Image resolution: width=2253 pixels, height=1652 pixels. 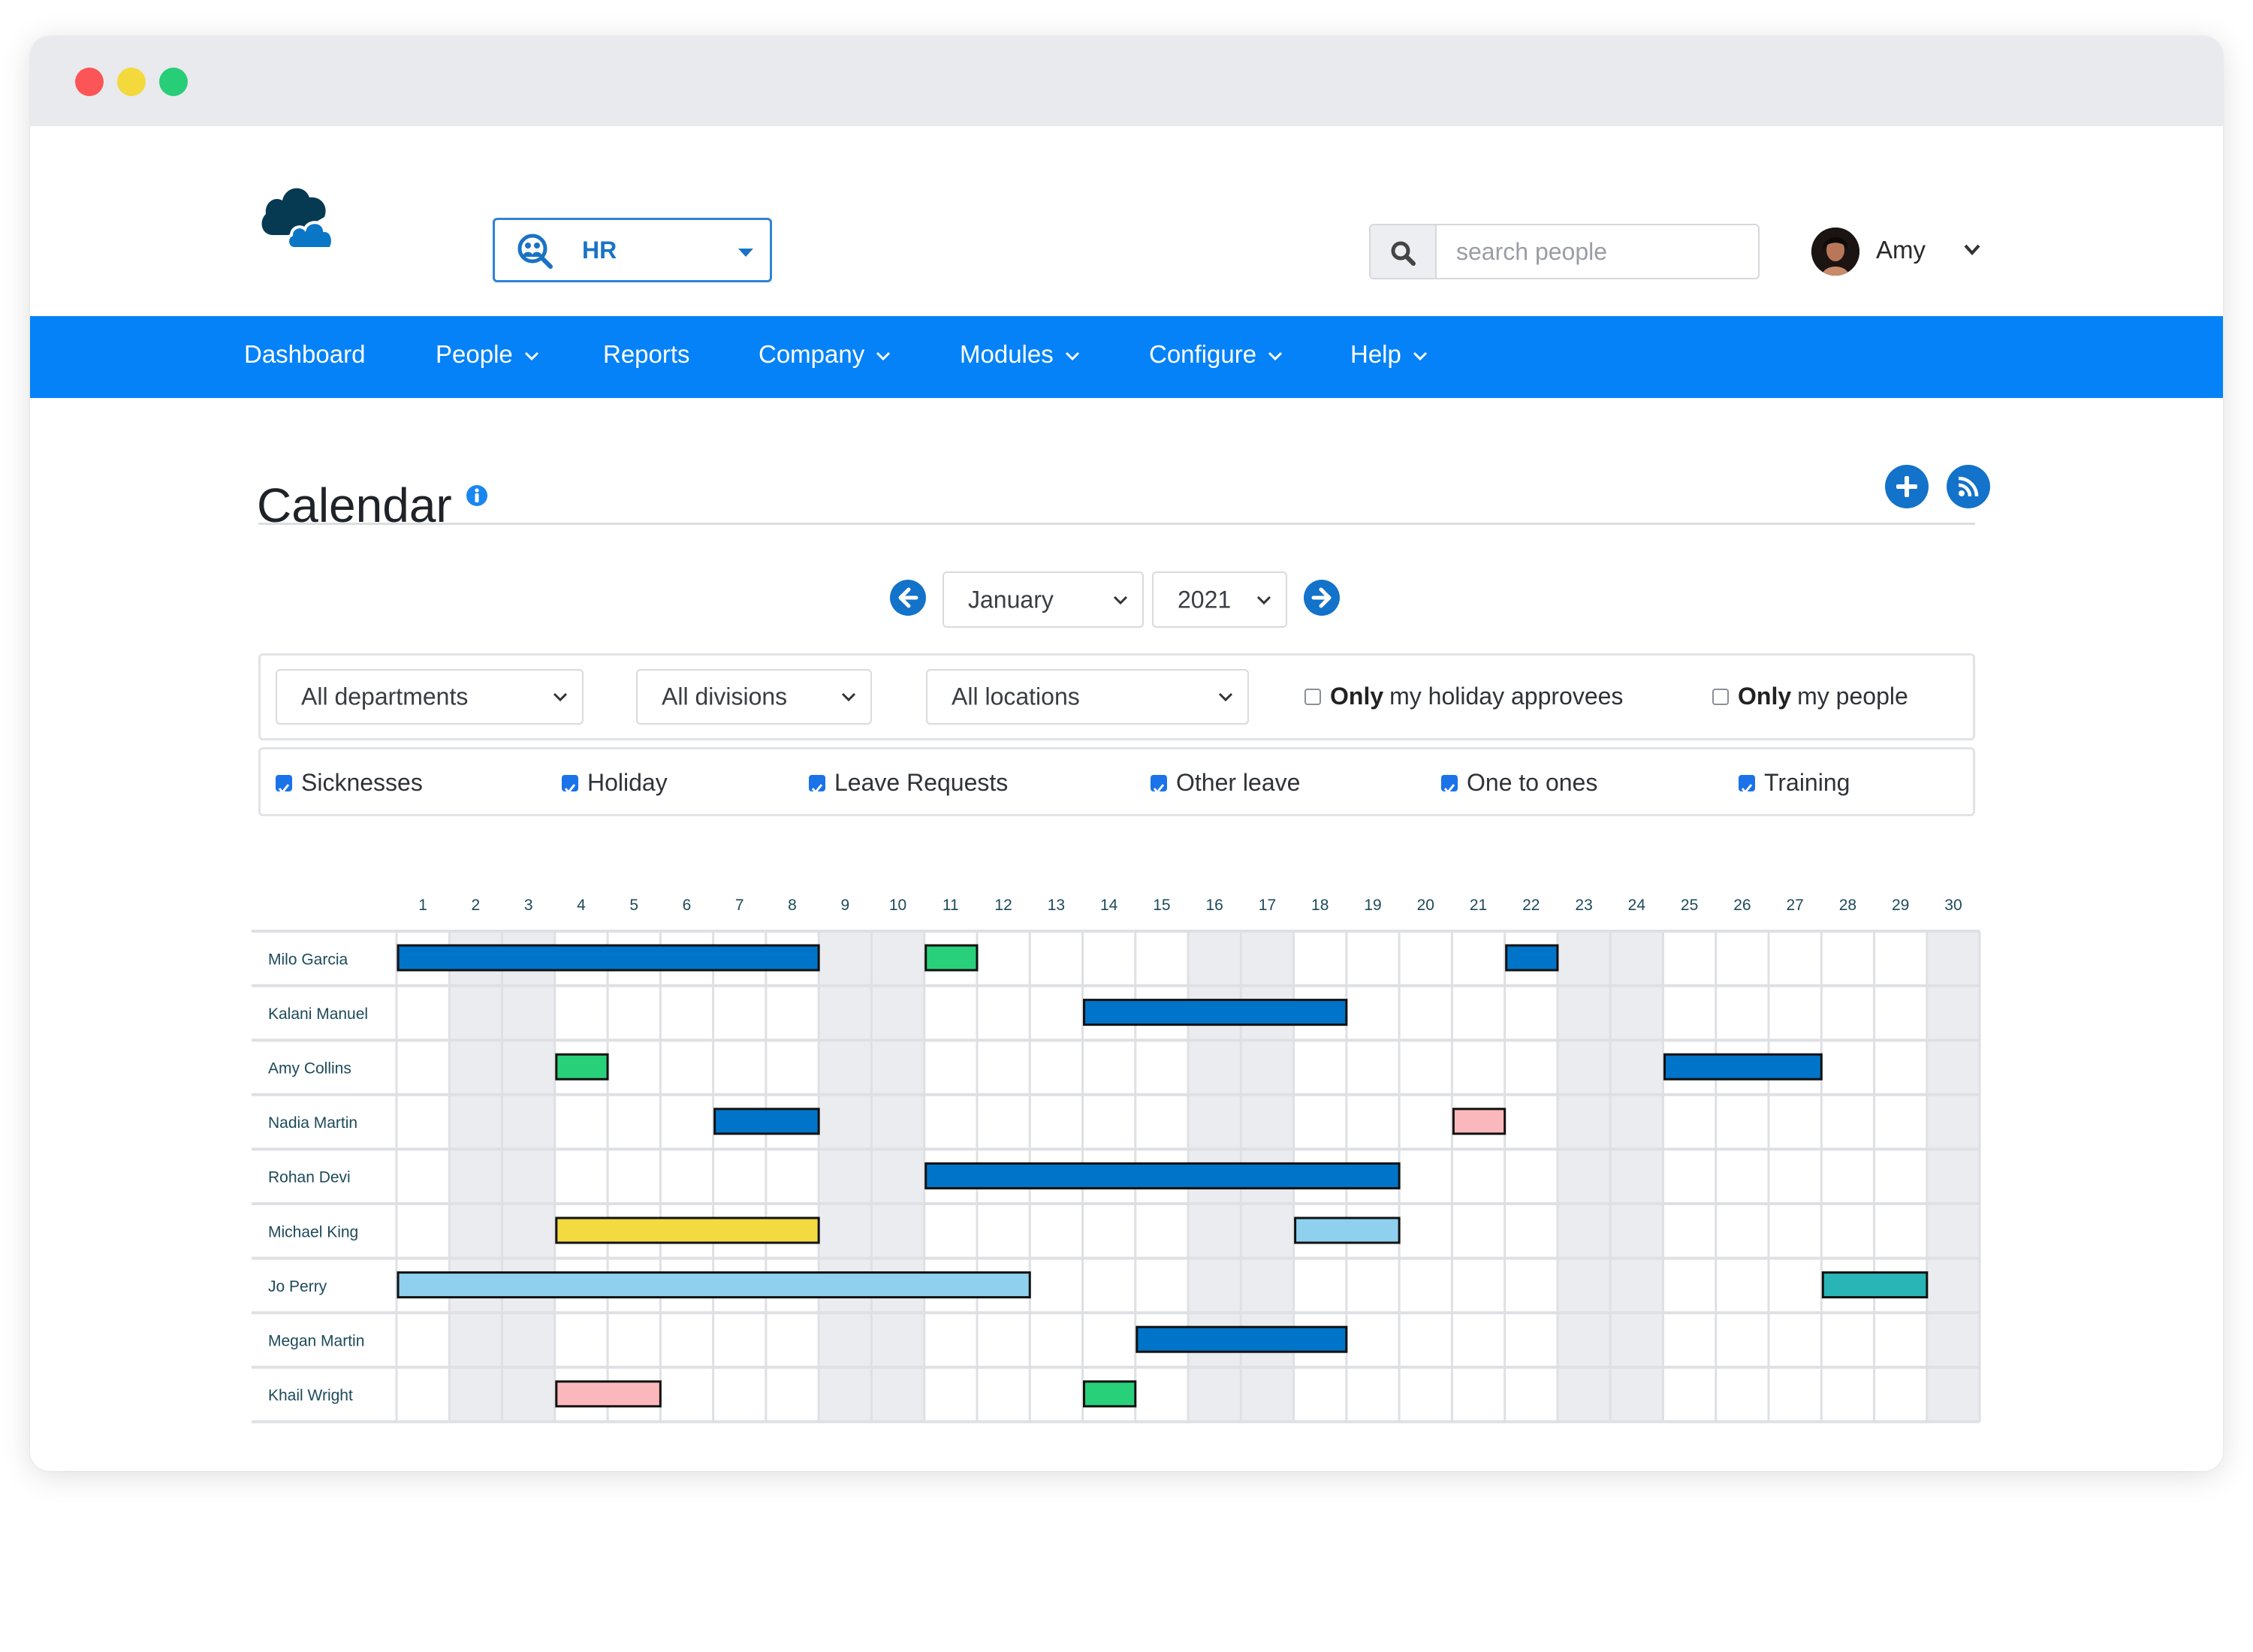 I want to click on person-name: Khail Wright, so click(x=311, y=1395).